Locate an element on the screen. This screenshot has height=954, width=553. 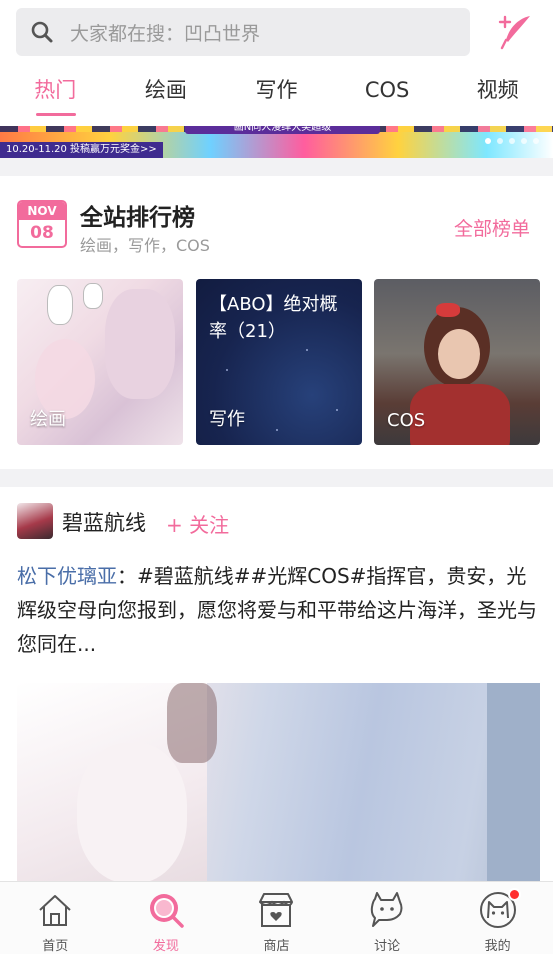
ranking-item-label: COS is located at coordinates (406, 420).